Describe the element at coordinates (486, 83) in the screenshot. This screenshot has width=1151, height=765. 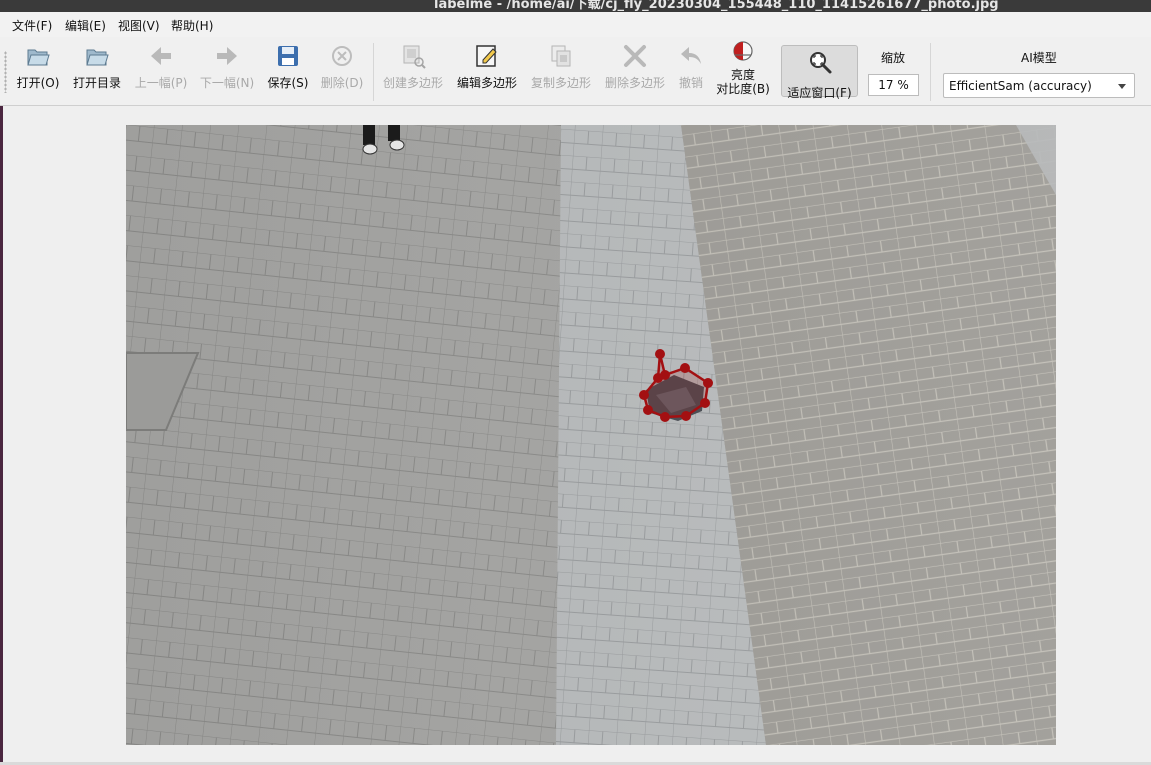
I see `edit-polygon-label: 编辑多边形` at that location.